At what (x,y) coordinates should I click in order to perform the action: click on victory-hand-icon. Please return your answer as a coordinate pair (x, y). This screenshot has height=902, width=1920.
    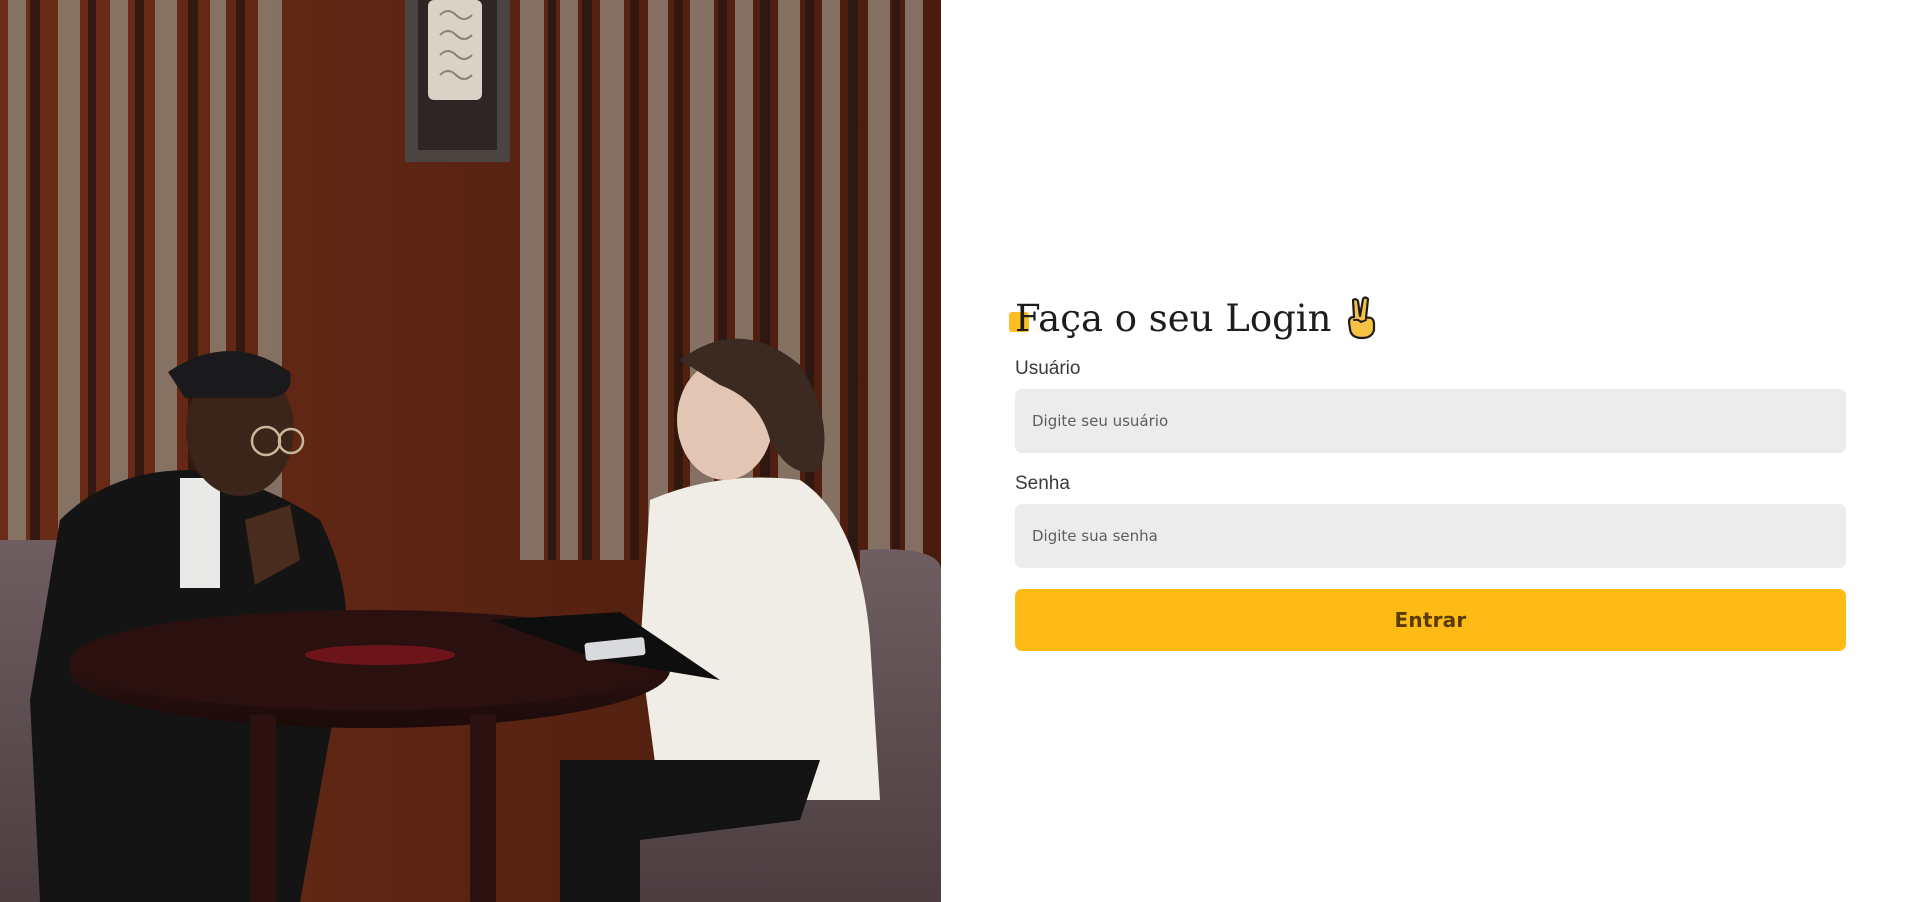
    Looking at the image, I should click on (1361, 318).